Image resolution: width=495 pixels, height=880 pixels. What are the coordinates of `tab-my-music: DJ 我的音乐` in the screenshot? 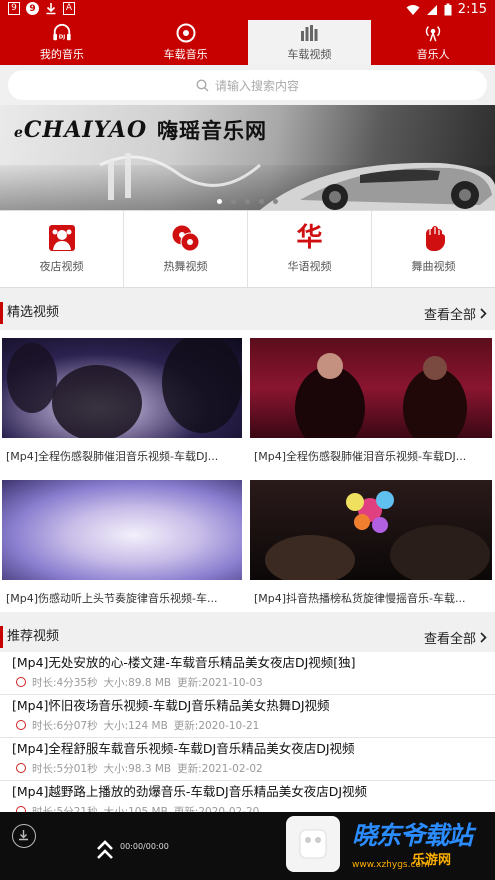 It's located at (62, 42).